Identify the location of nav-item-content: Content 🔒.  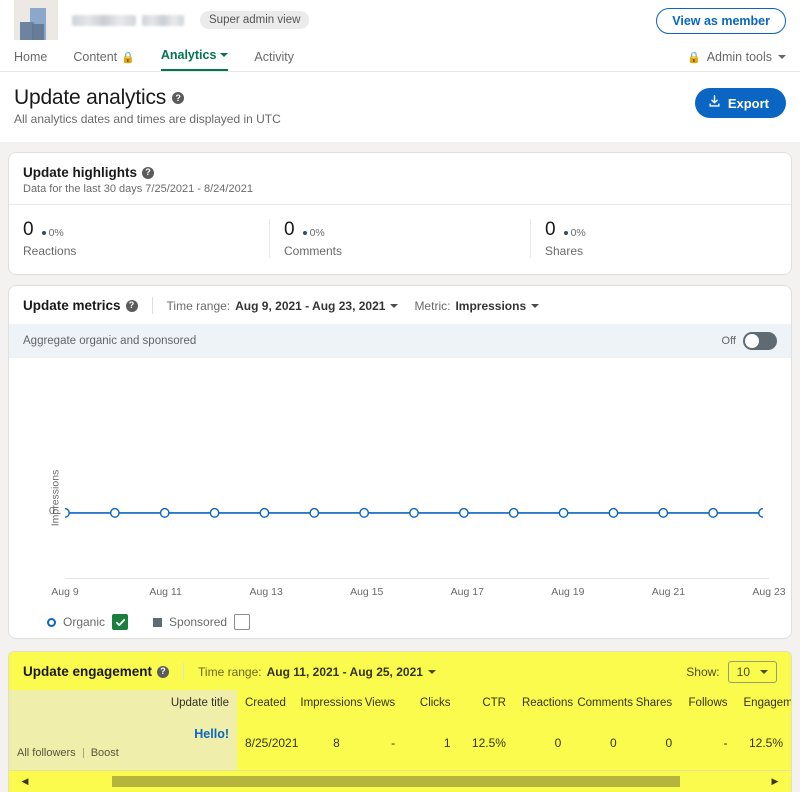
(103, 60).